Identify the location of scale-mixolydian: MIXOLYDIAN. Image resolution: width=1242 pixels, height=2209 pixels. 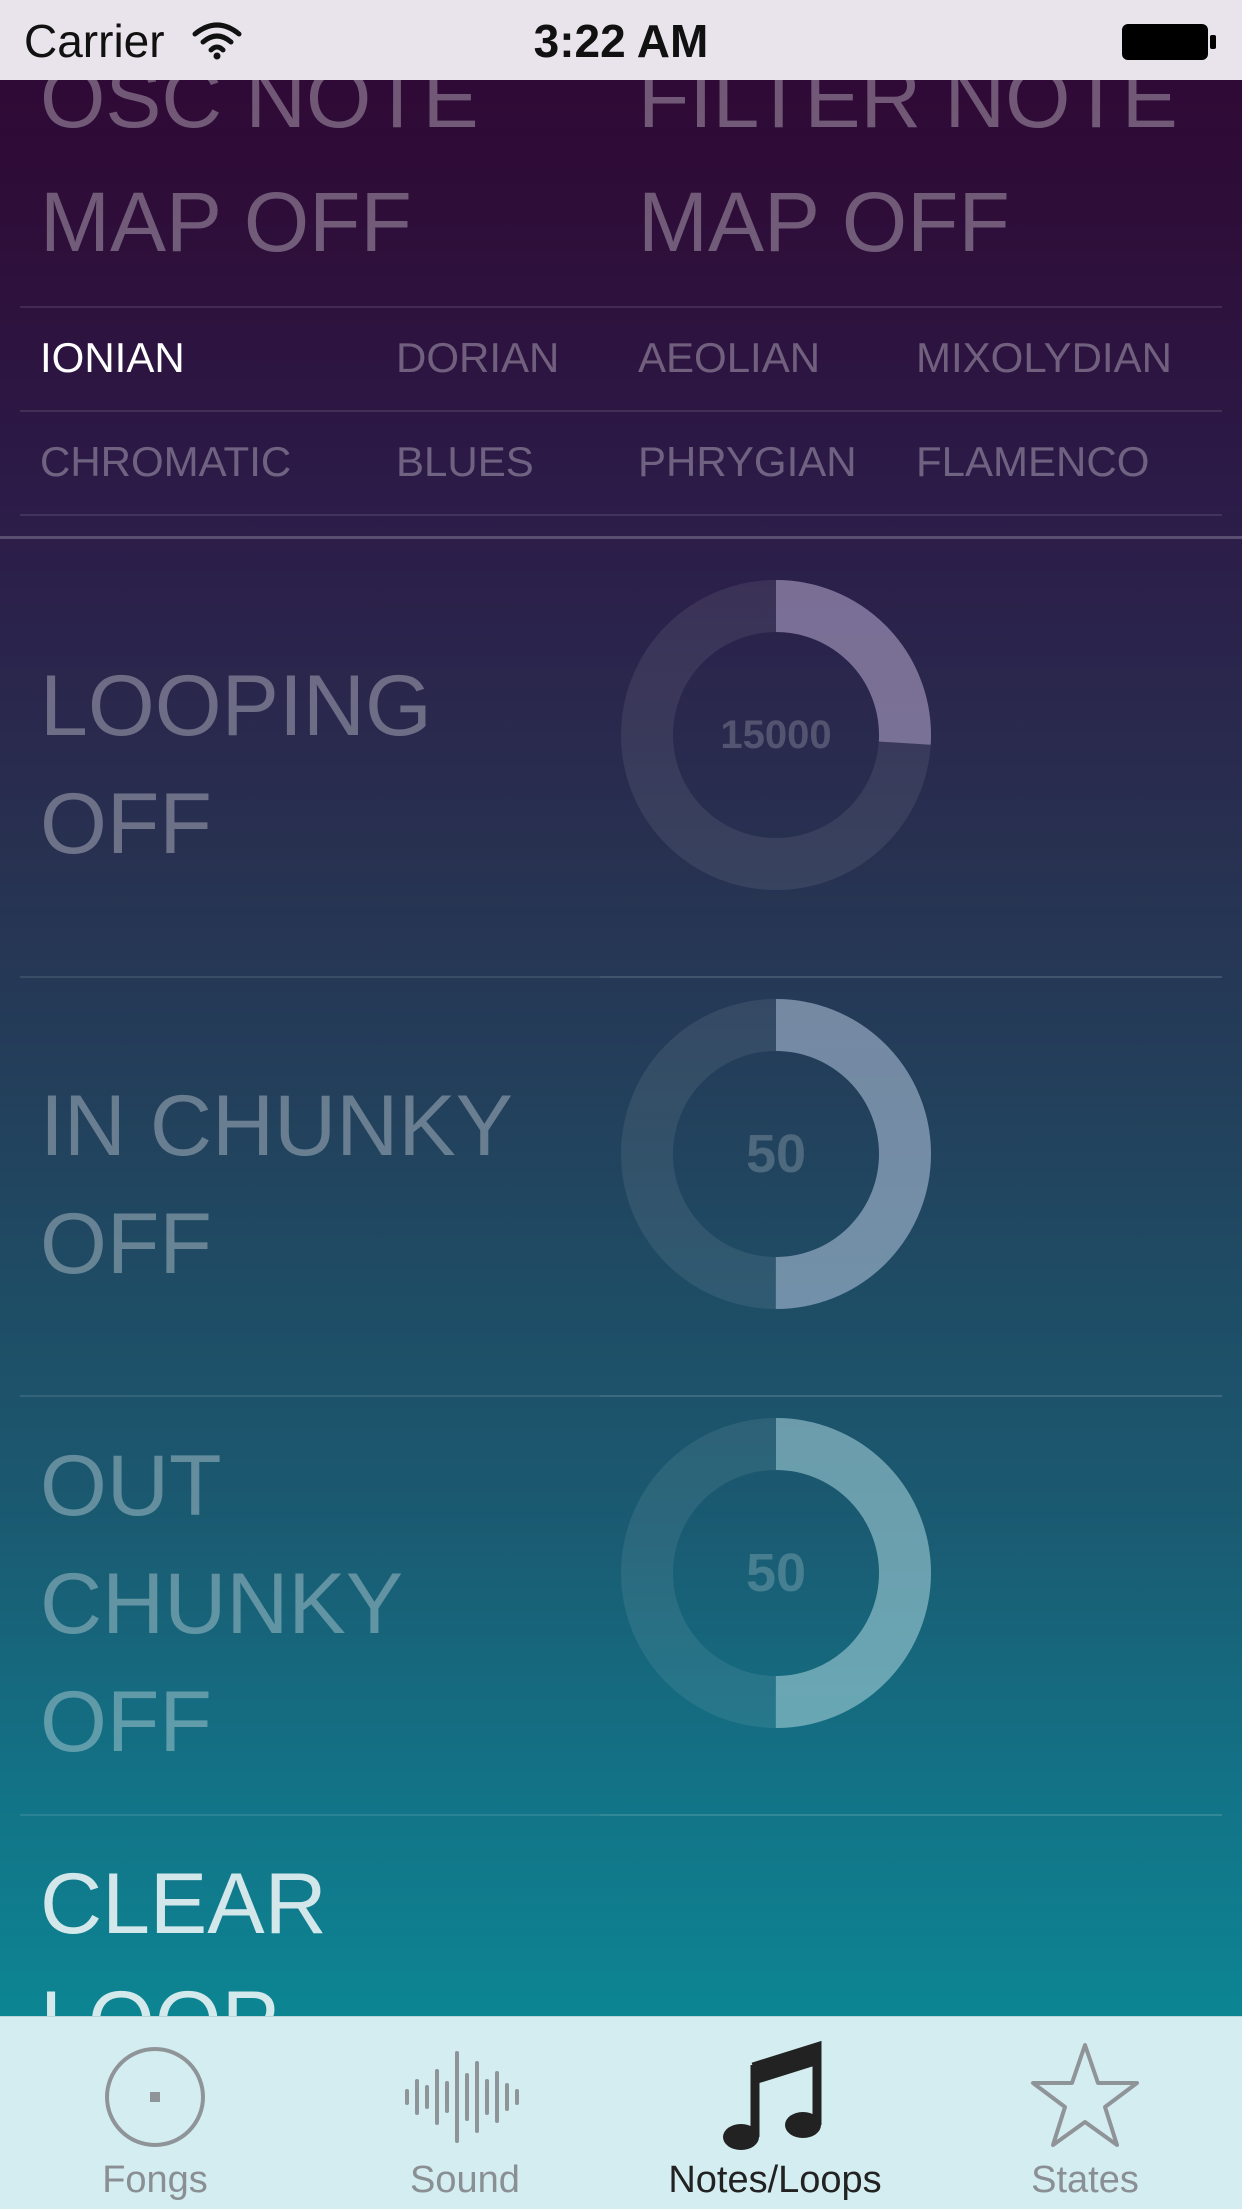
(1044, 358).